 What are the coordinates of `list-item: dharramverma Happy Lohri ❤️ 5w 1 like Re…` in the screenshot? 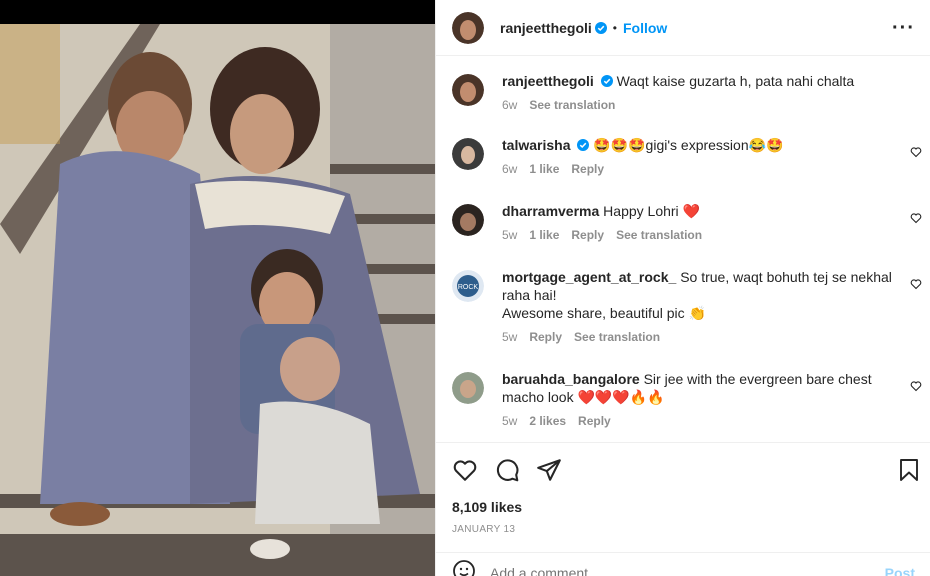 It's located at (687, 223).